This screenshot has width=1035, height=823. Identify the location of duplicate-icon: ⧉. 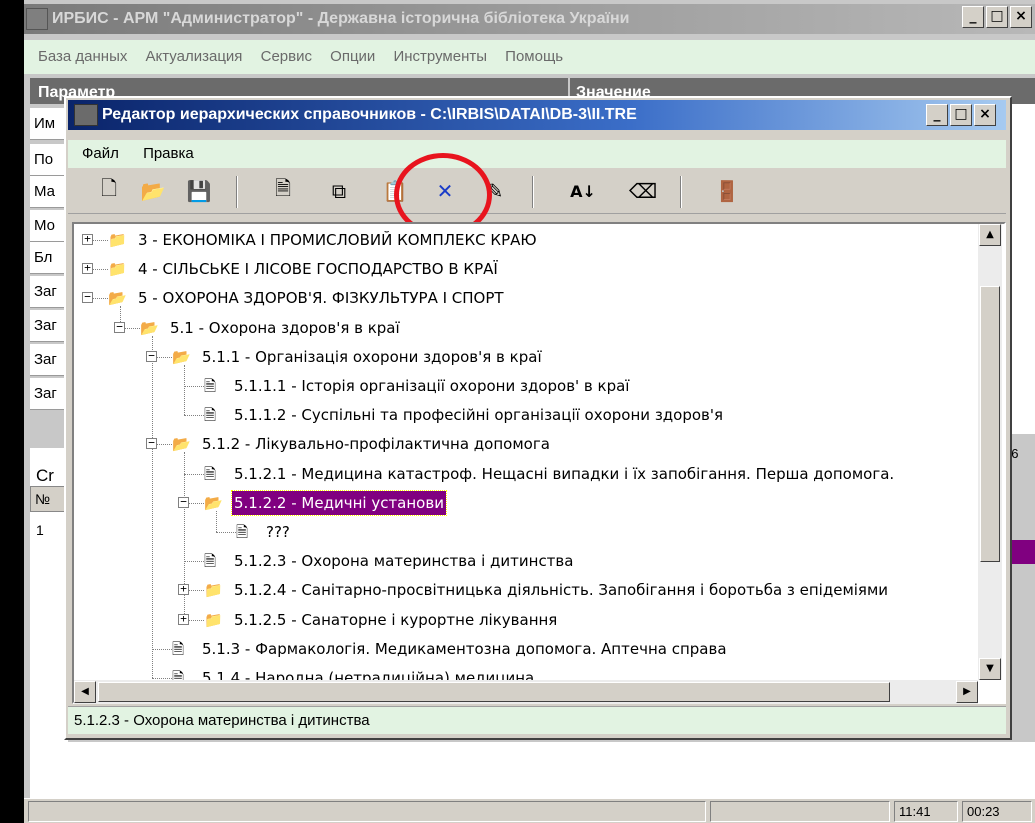
(339, 191).